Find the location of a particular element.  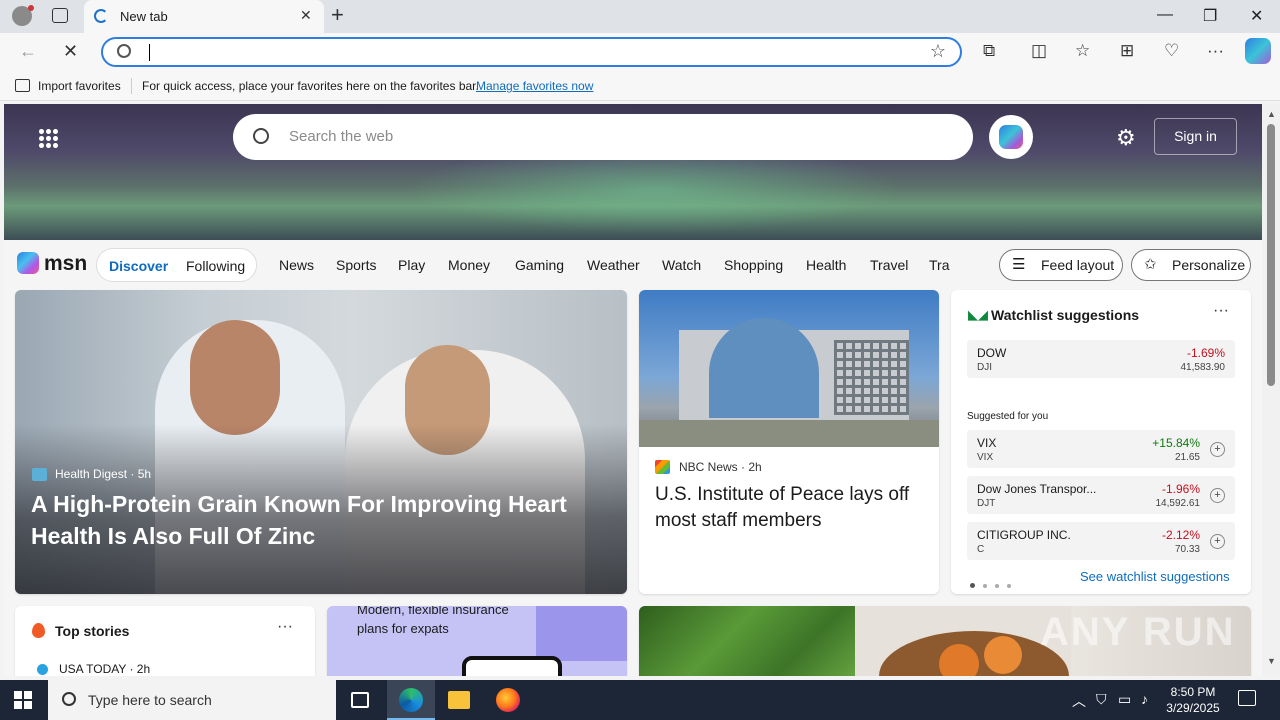

new-tab-button: + is located at coordinates (337, 15).